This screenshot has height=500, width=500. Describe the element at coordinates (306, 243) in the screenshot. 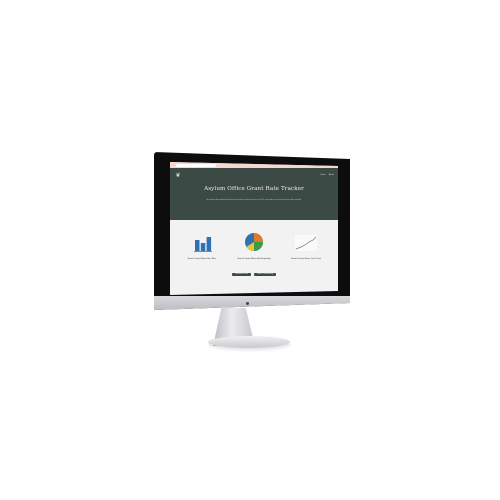

I see `line-chart-icon` at that location.